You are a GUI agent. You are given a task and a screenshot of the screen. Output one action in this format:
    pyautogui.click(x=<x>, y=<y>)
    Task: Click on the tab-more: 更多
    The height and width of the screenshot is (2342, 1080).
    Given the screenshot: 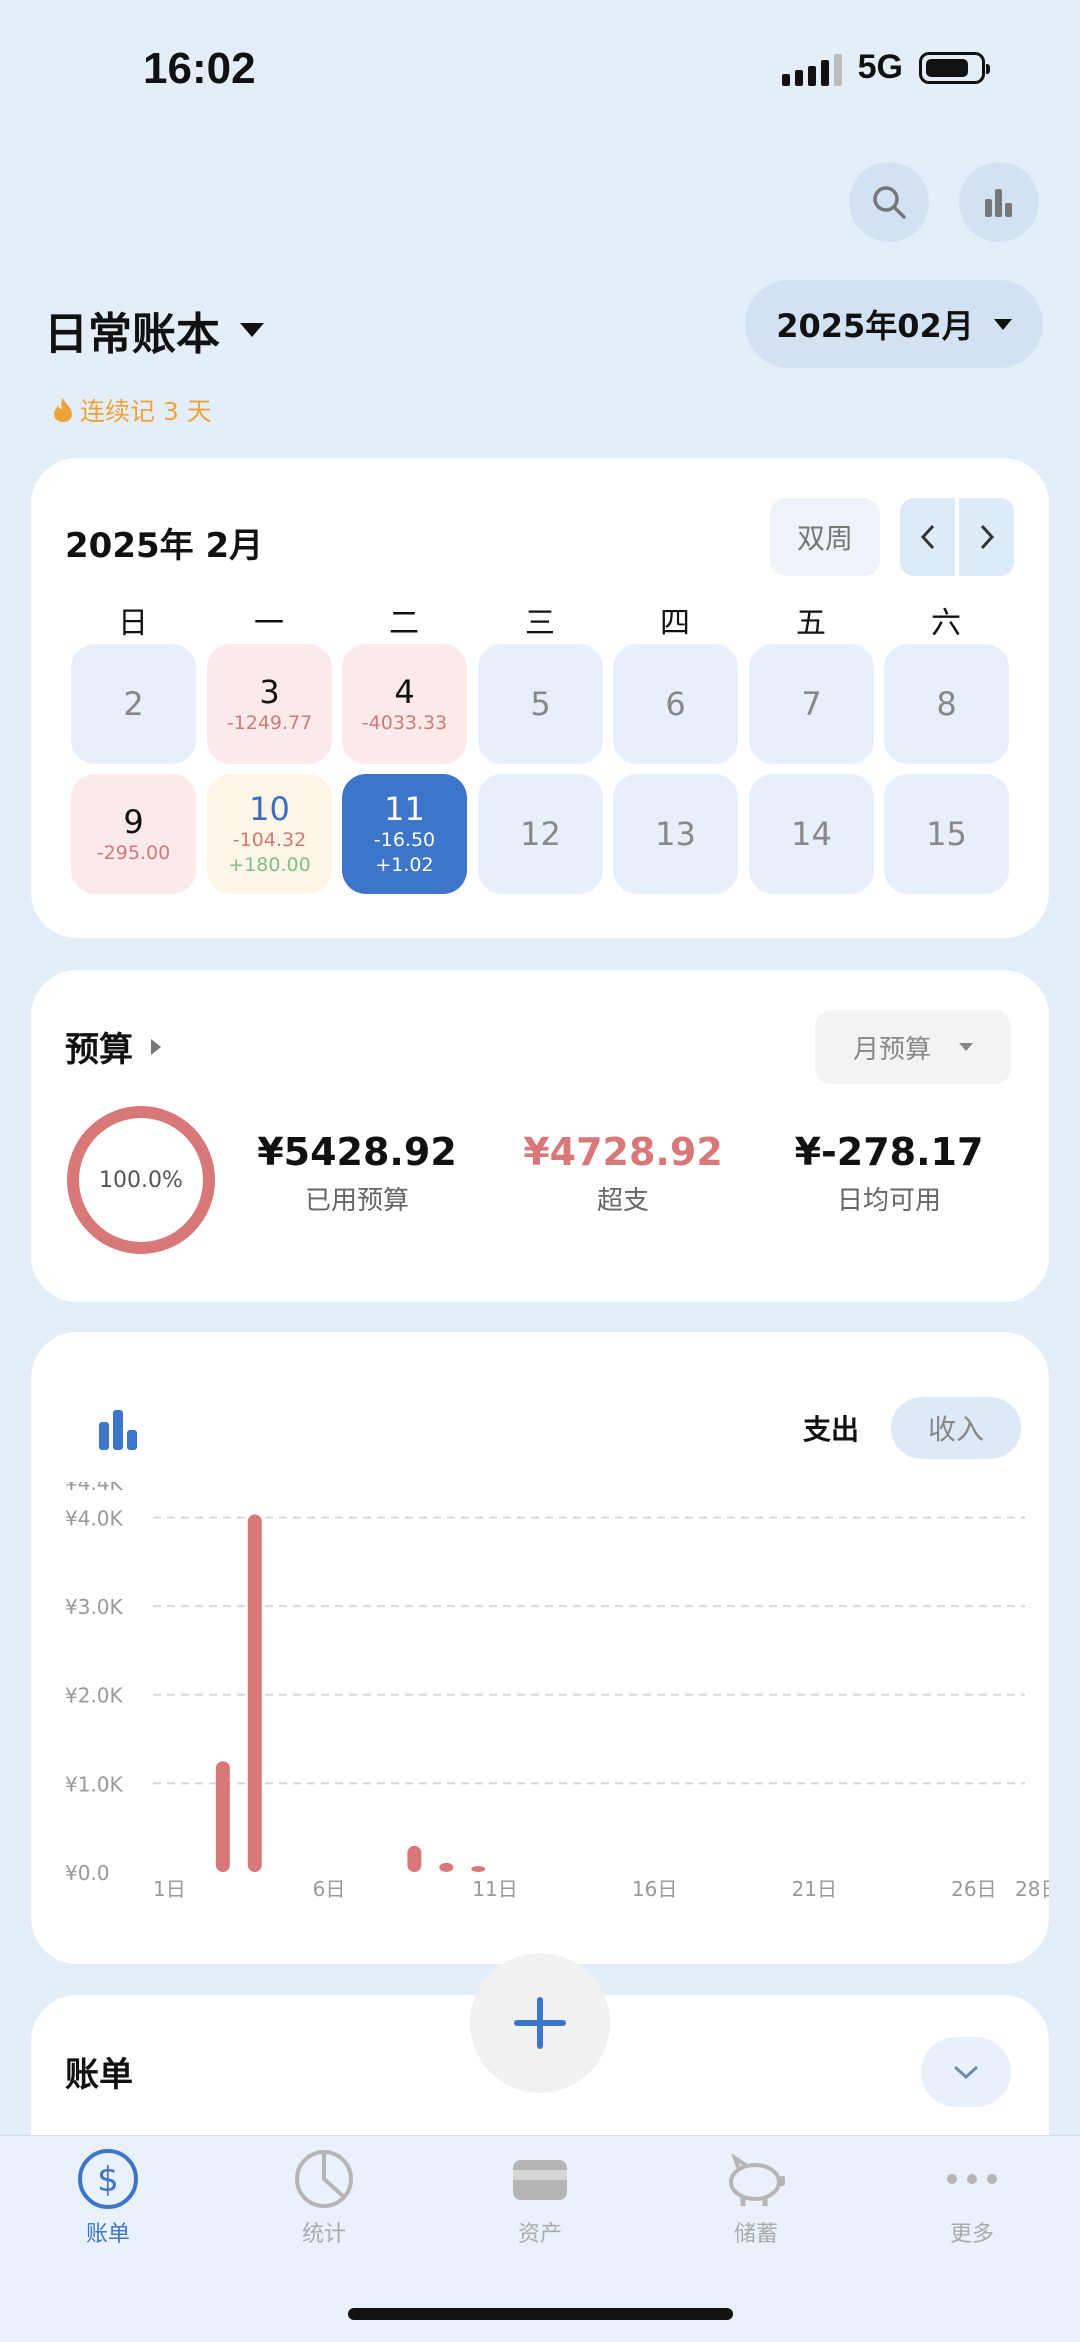 What is the action you would take?
    pyautogui.click(x=972, y=2198)
    